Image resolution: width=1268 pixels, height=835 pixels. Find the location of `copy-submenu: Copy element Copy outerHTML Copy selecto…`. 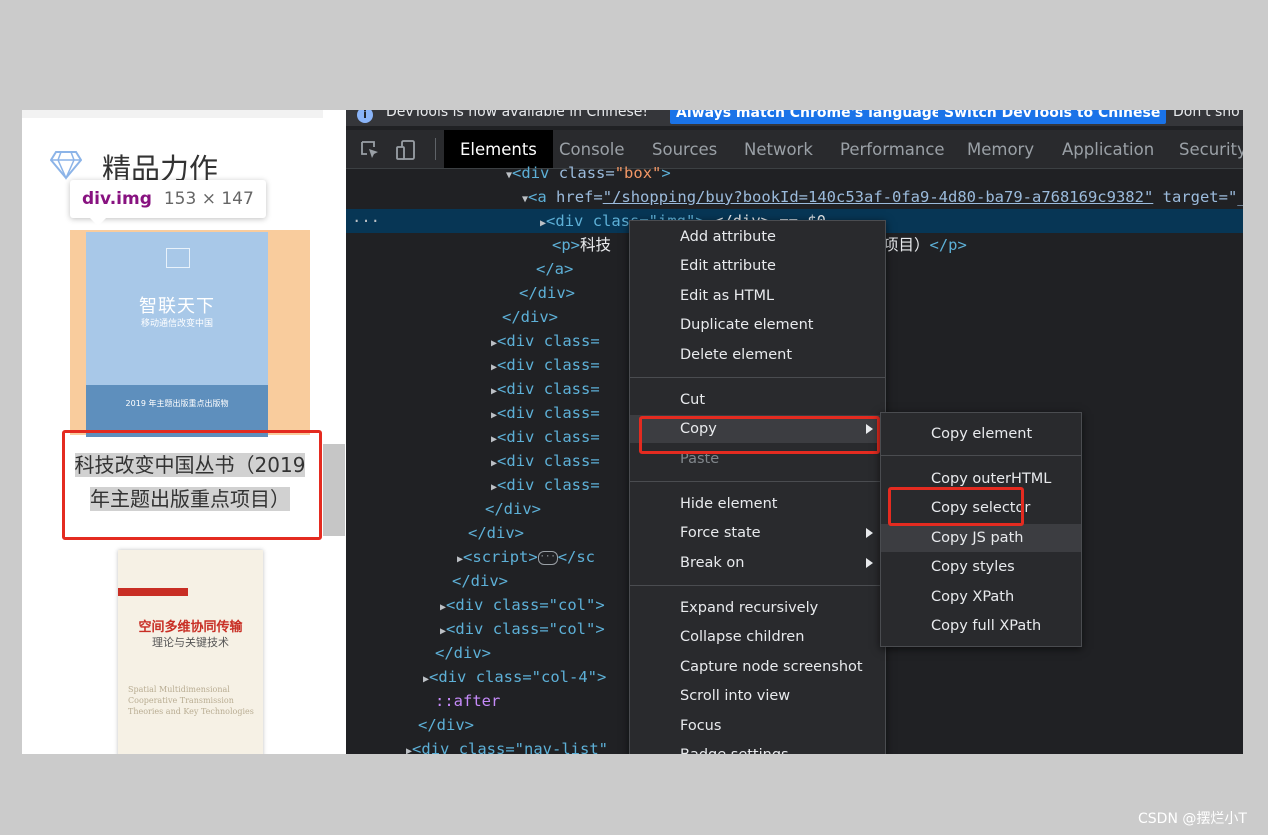

copy-submenu: Copy element Copy outerHTML Copy selecto… is located at coordinates (981, 529).